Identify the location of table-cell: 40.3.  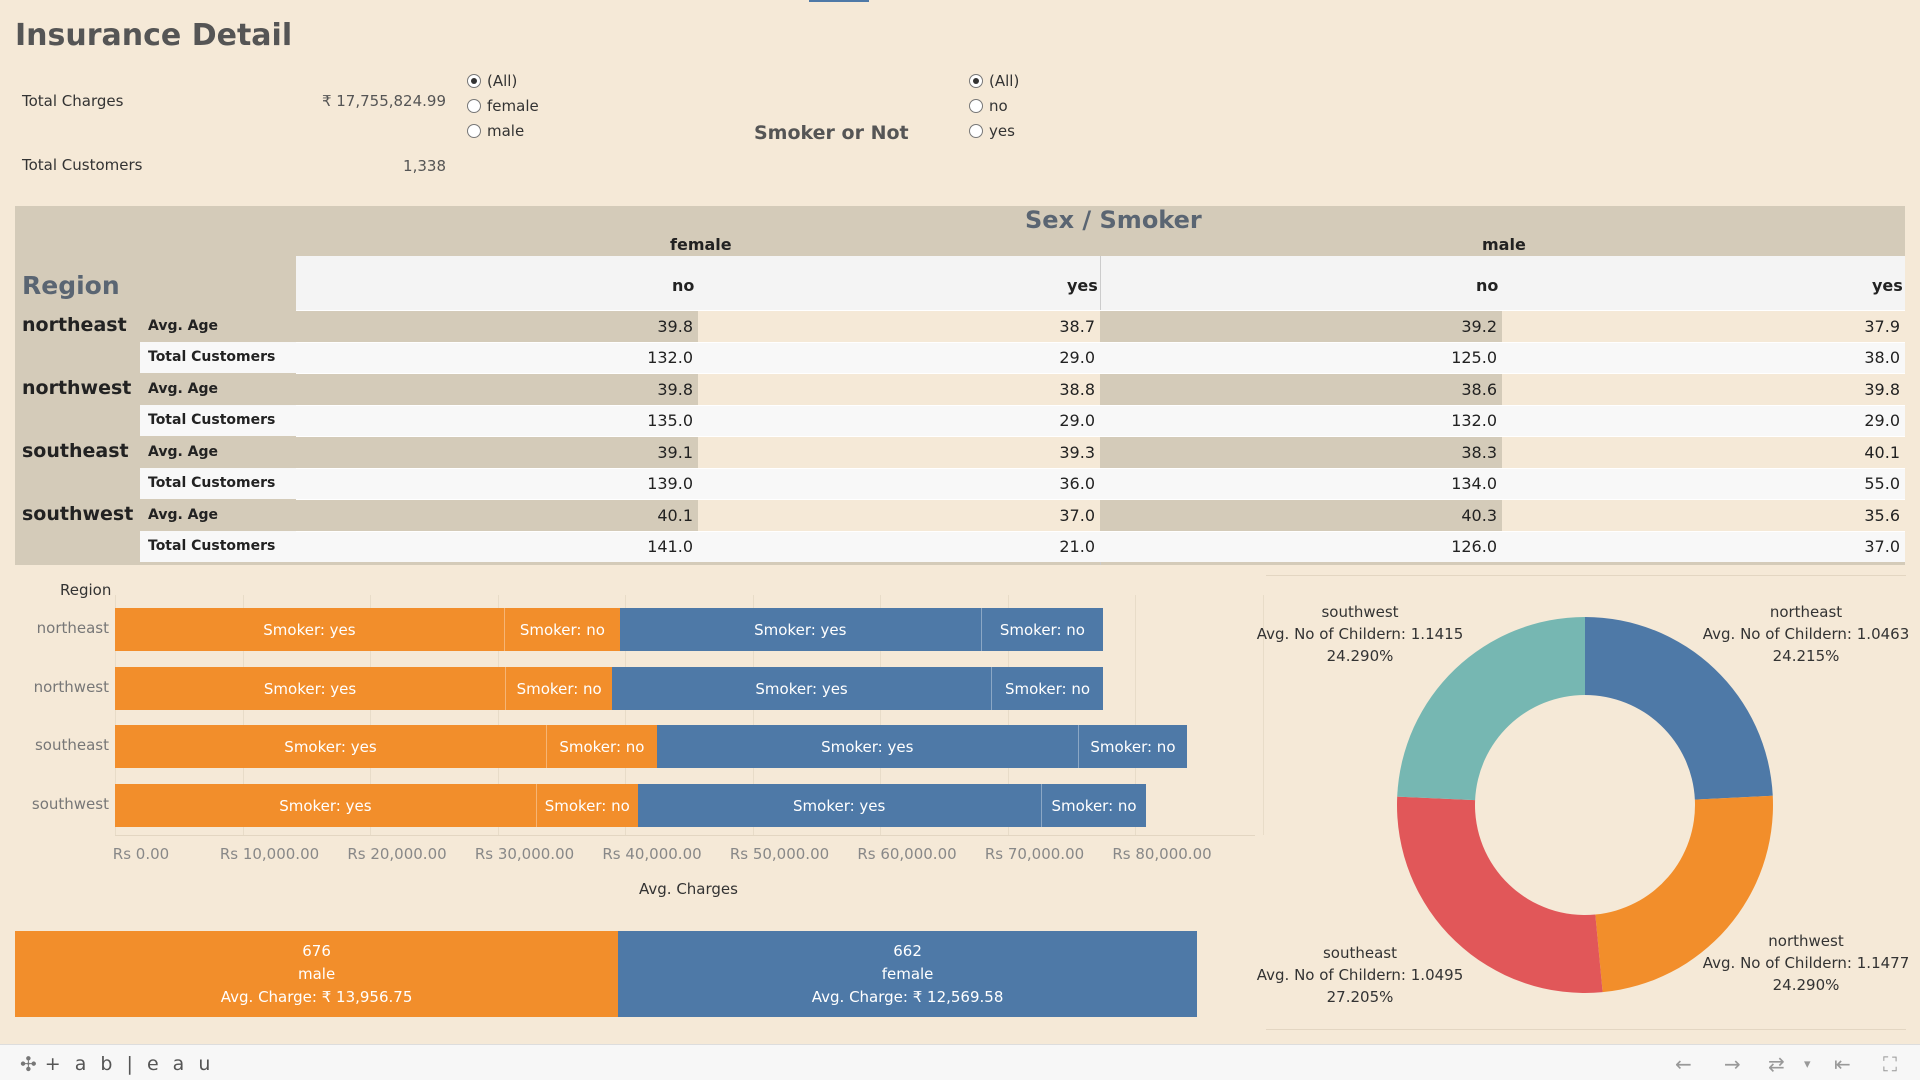
(1301, 515).